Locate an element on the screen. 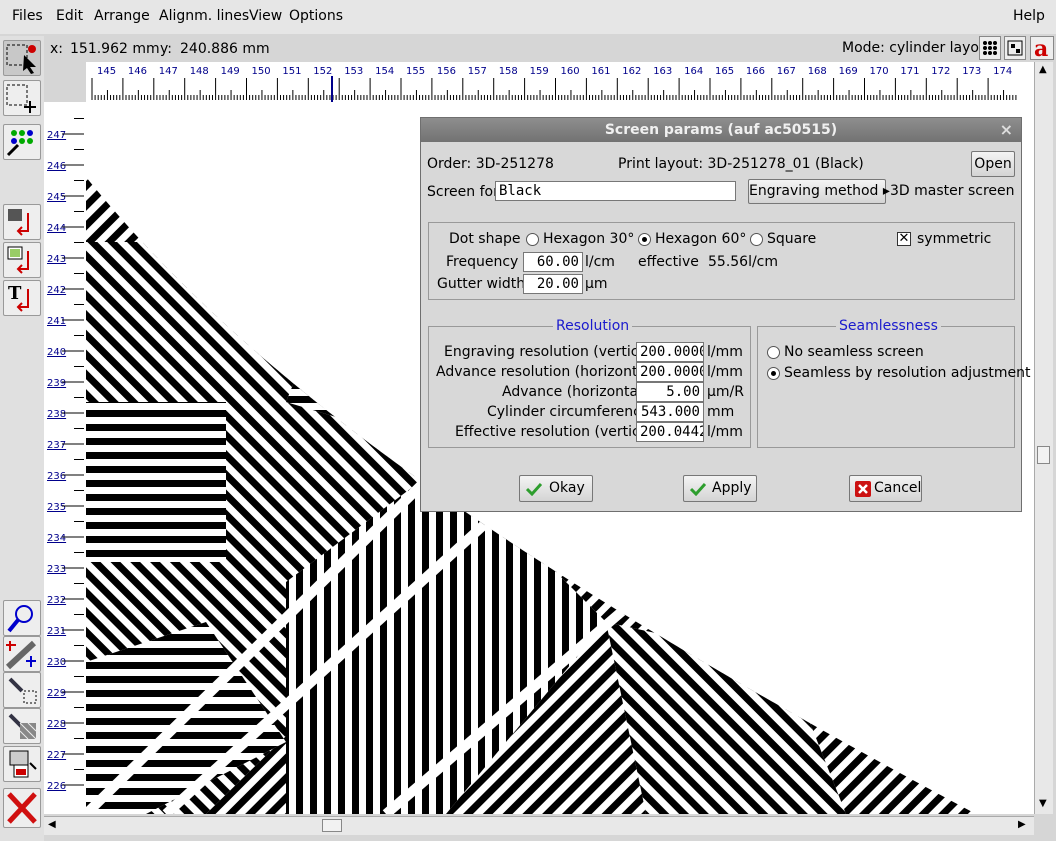 The width and height of the screenshot is (1056, 841). radio-seamless-resolution is located at coordinates (773, 373).